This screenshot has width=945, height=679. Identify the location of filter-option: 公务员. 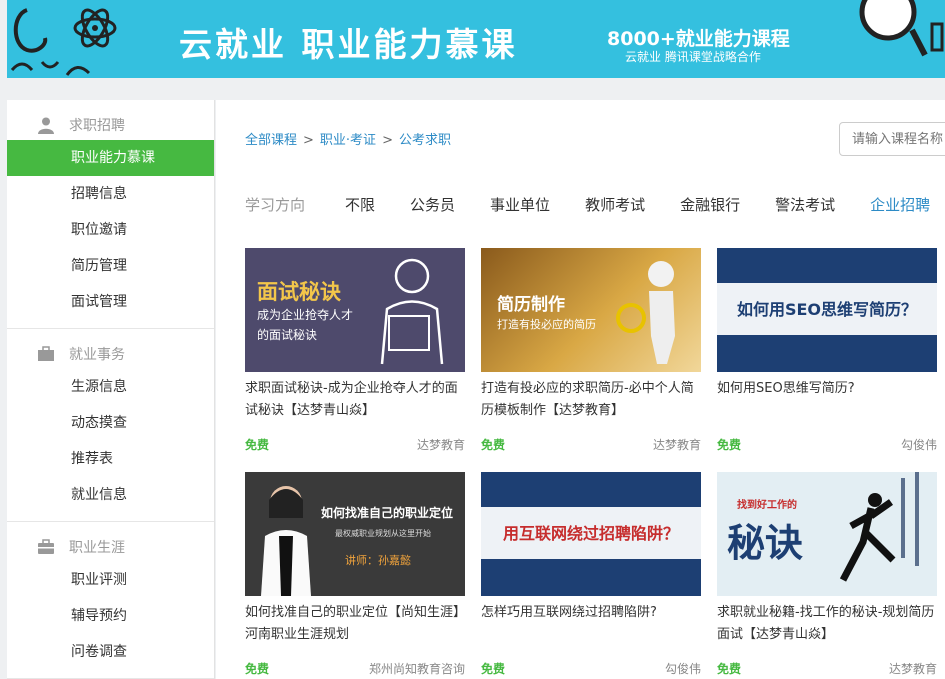
(432, 204).